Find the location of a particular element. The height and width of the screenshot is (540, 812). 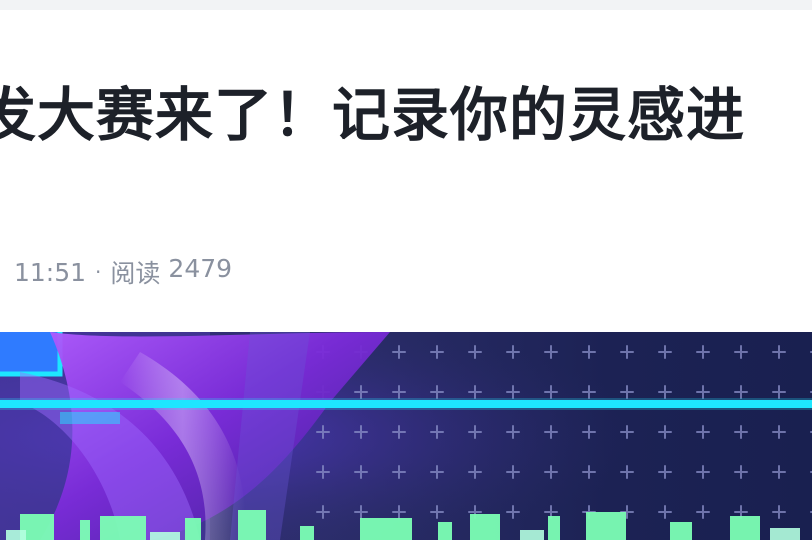

article-meta: 11:51 · 阅读 2479 is located at coordinates (123, 272).